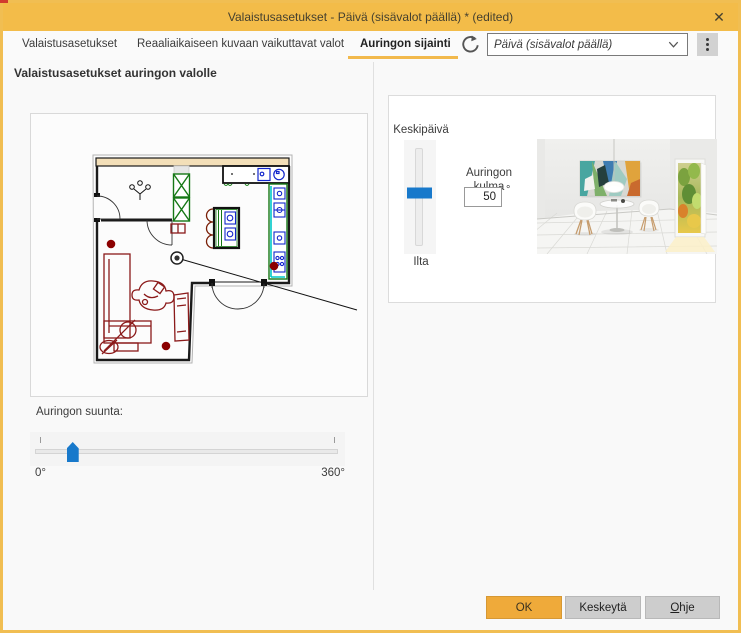  Describe the element at coordinates (225, 259) in the screenshot. I see `floor-plan-drawing` at that location.